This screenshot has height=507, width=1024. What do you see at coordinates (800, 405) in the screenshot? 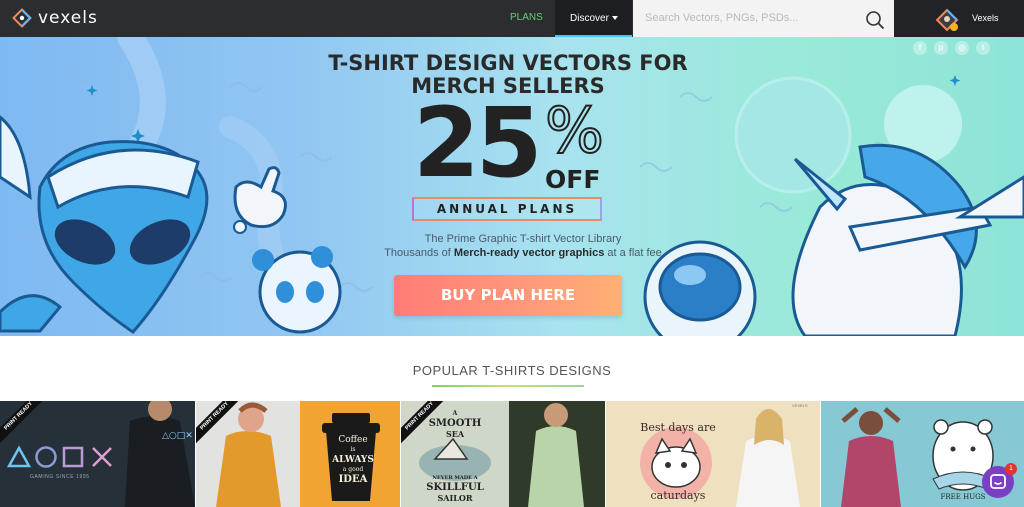
I see `vexels-watermark: VEXELS` at bounding box center [800, 405].